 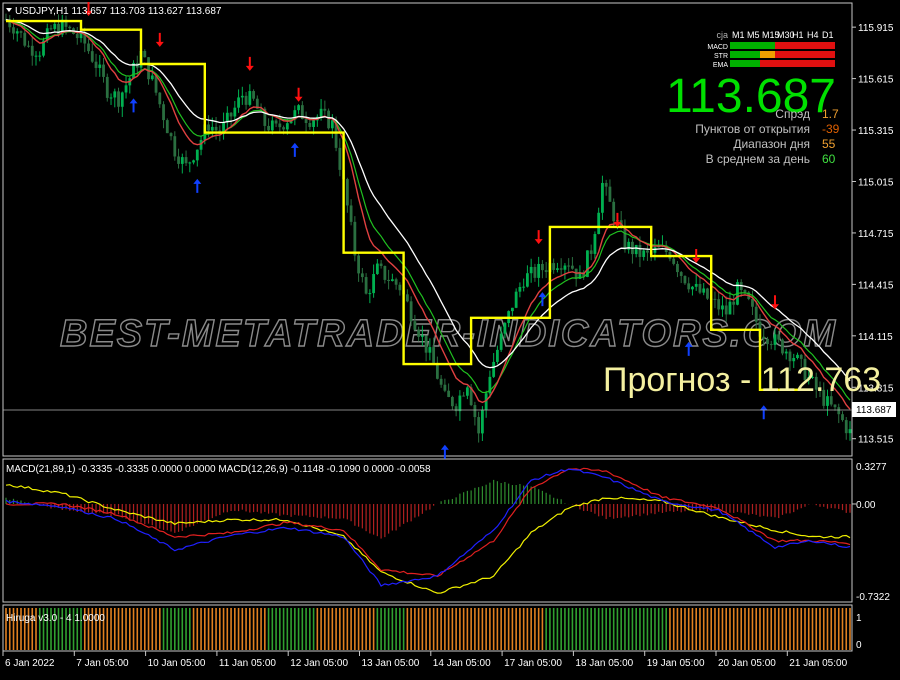 I want to click on current-price-label: 113.687, so click(x=874, y=410).